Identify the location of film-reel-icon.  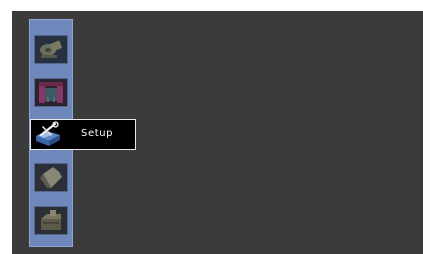
(51, 49).